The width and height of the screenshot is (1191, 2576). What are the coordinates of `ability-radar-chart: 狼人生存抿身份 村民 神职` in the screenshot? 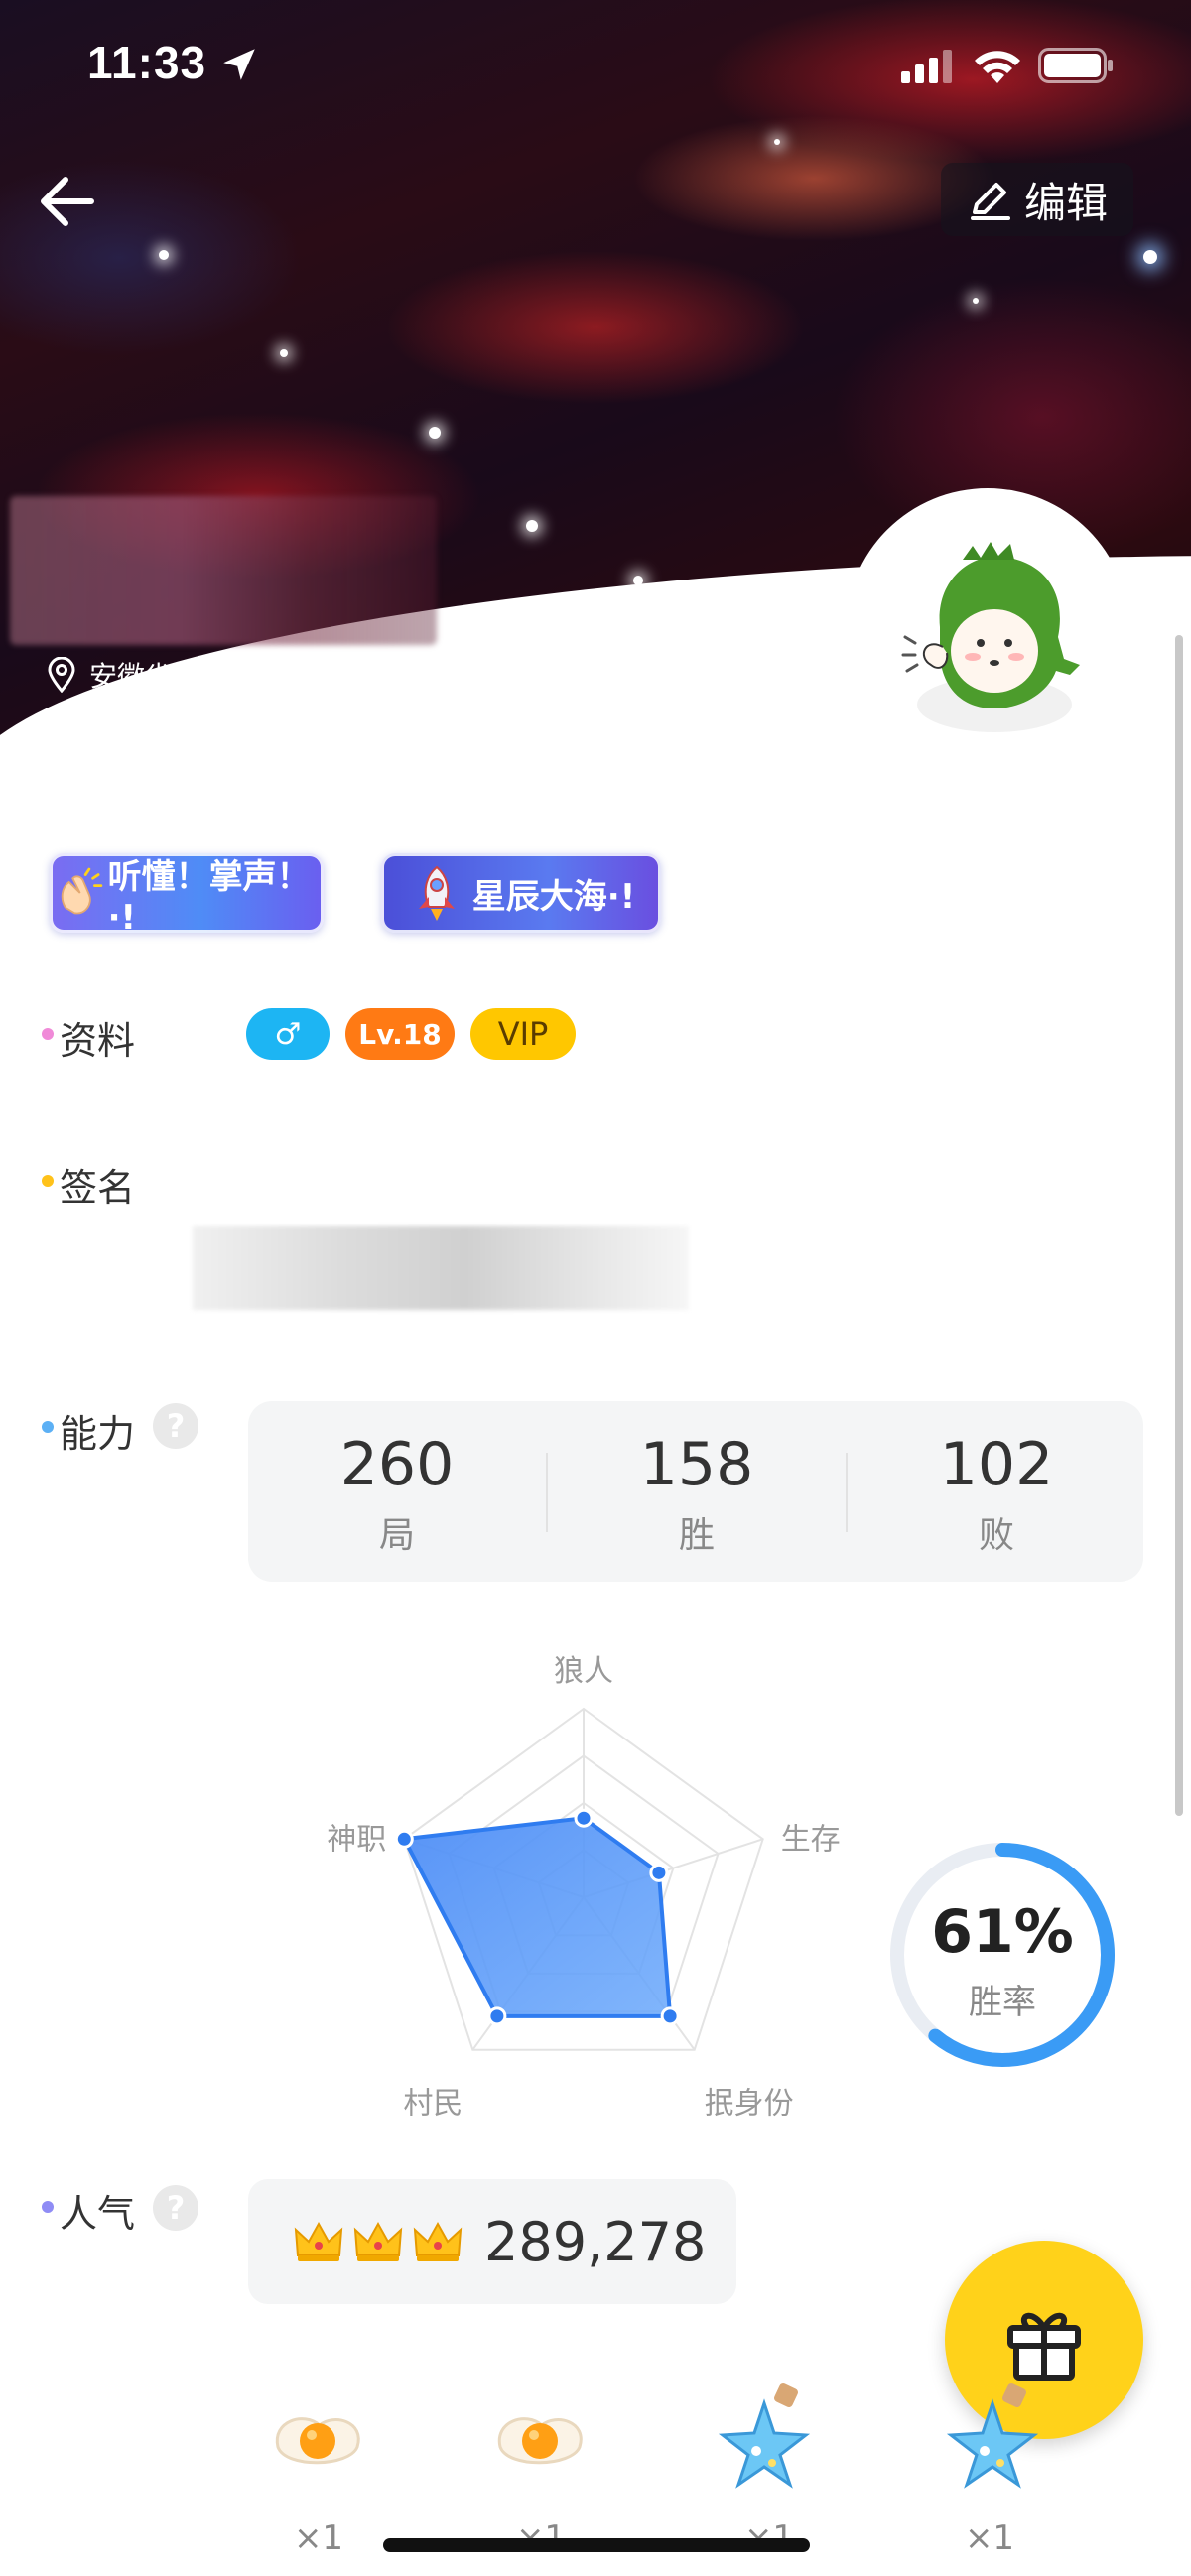 It's located at (584, 1888).